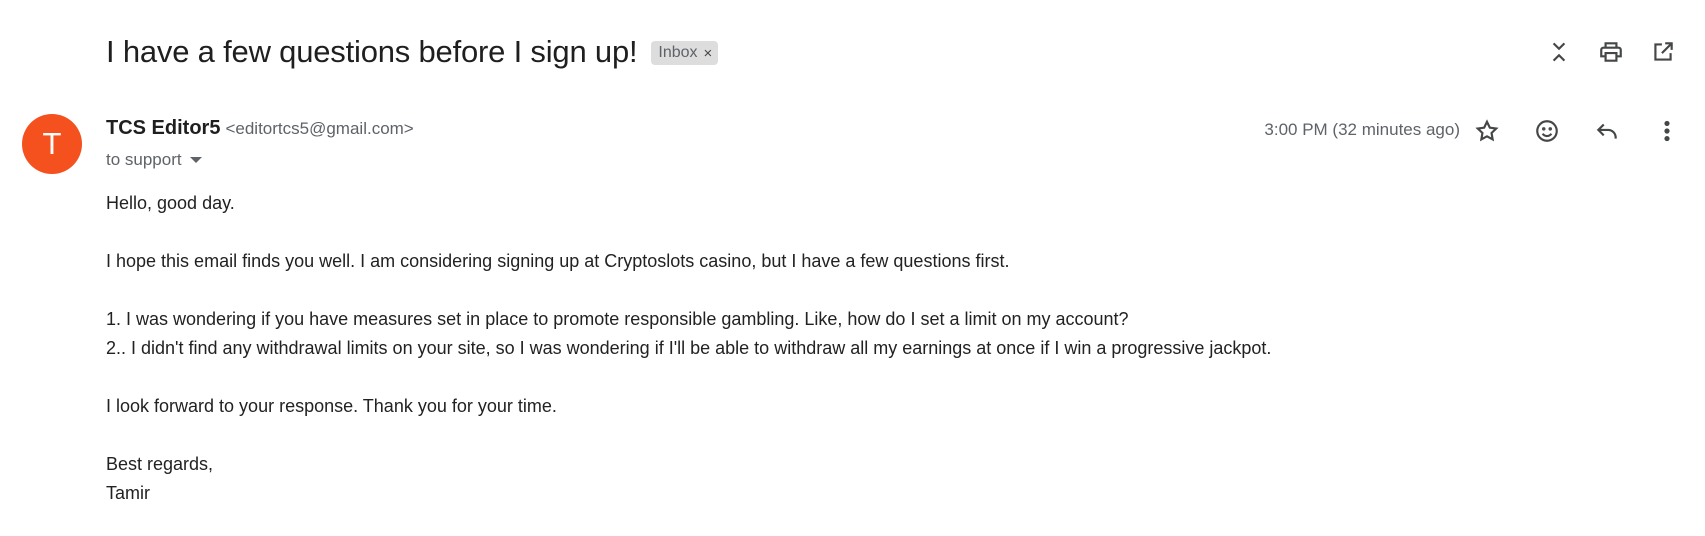  I want to click on emoji-reaction-icon, so click(1547, 131).